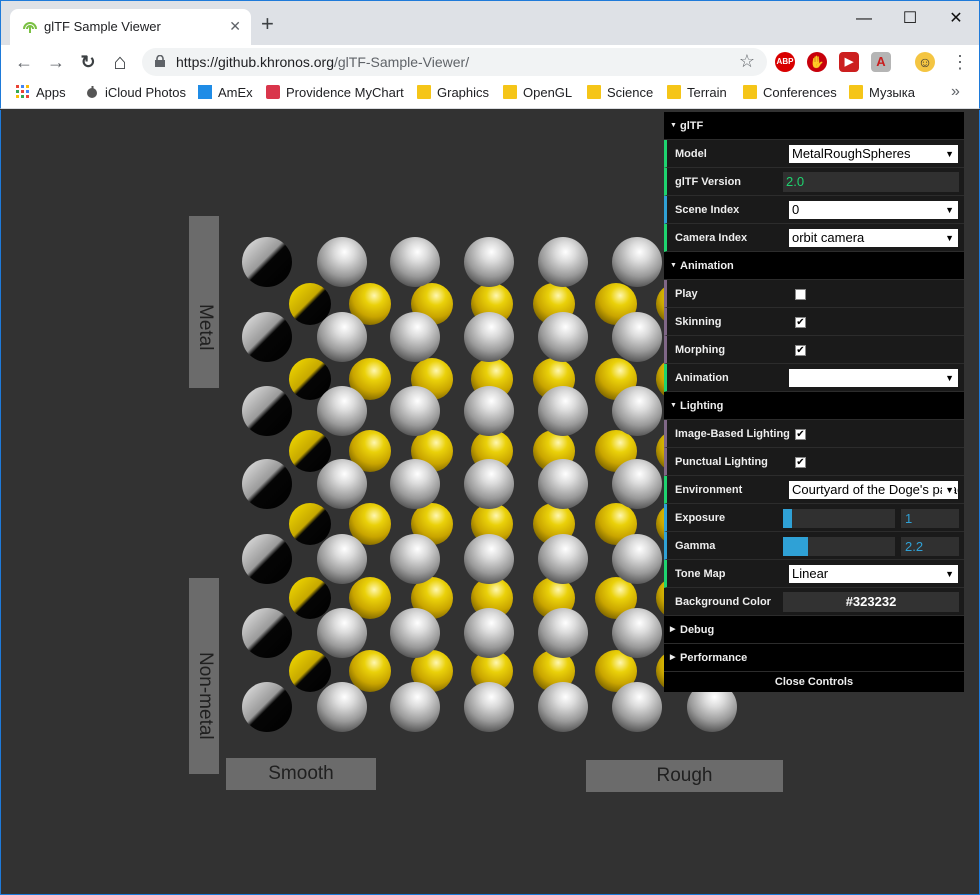 The width and height of the screenshot is (980, 895). What do you see at coordinates (800, 434) in the screenshot?
I see `ibl-checkbox: ✔` at bounding box center [800, 434].